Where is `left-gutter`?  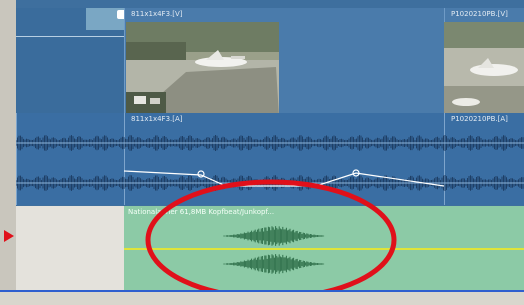 left-gutter is located at coordinates (8, 152).